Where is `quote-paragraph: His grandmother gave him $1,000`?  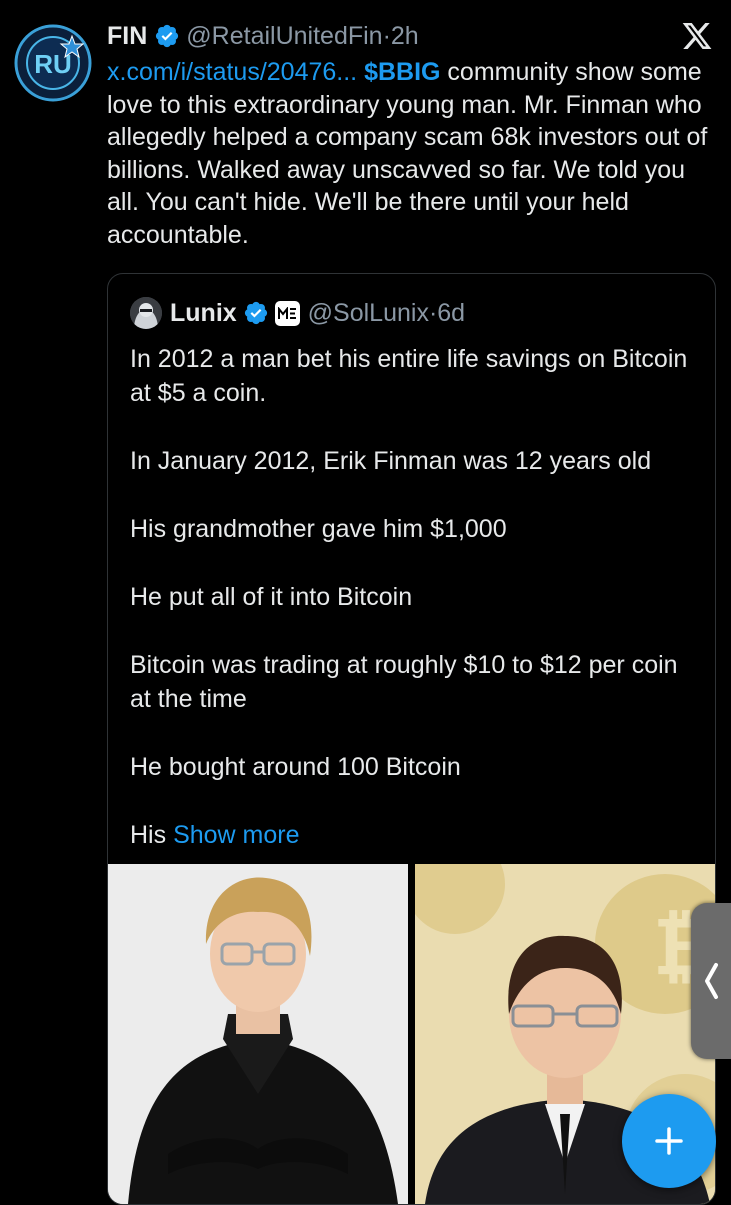
quote-paragraph: His grandmother gave him $1,000 is located at coordinates (318, 529).